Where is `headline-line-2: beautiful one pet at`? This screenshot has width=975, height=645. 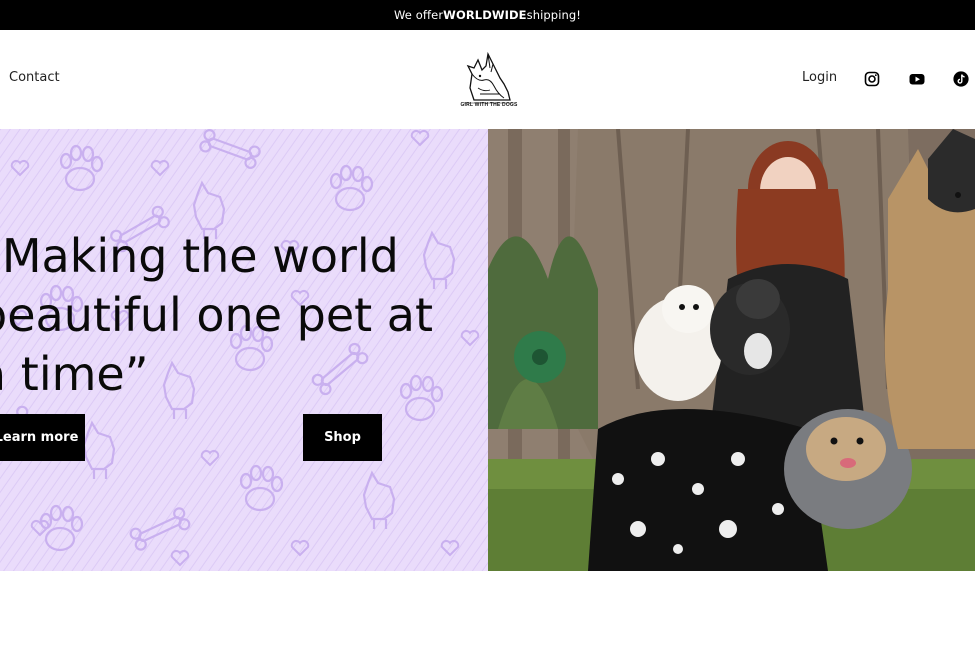
headline-line-2: beautiful one pet at is located at coordinates (217, 315).